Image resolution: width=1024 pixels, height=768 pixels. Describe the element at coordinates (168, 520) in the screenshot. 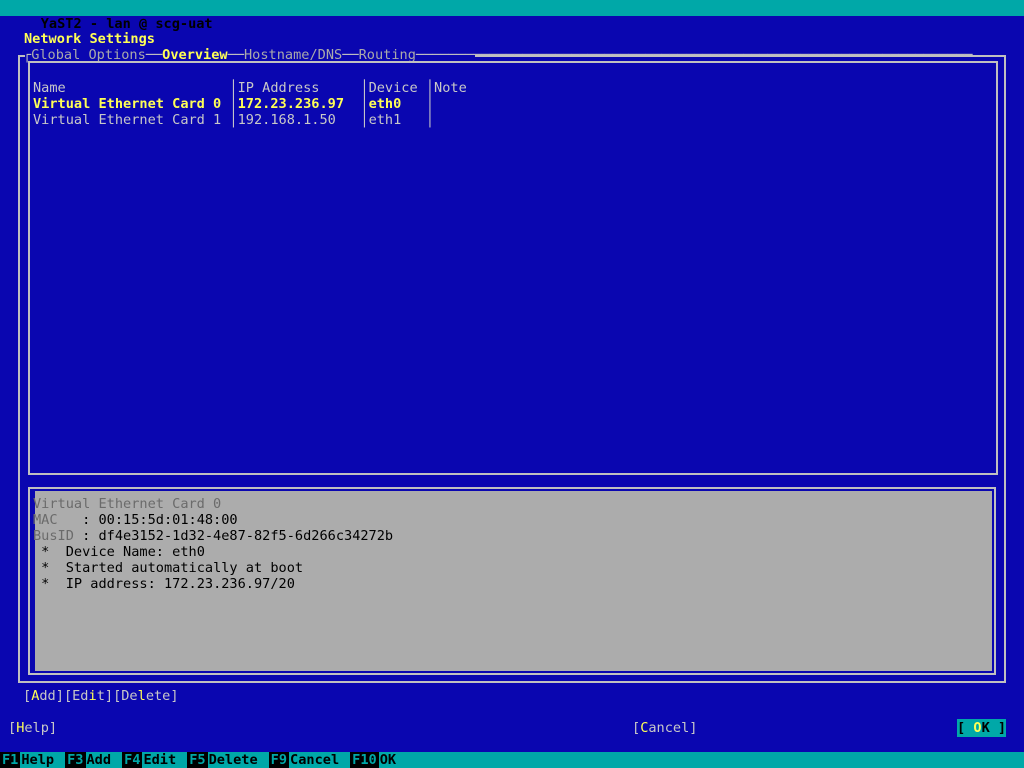

I see `detail-field-value: 00:15:5d:01:48:00` at that location.